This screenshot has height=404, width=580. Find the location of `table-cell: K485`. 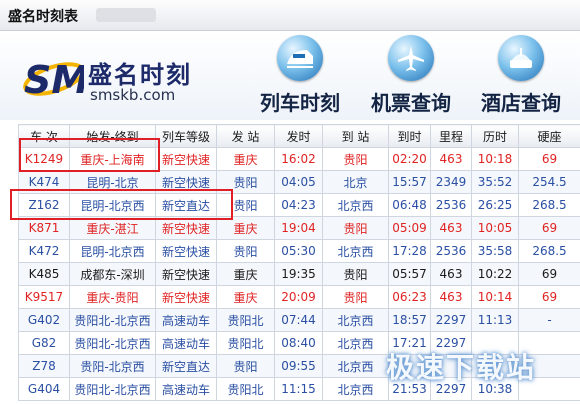

table-cell: K485 is located at coordinates (44, 274).